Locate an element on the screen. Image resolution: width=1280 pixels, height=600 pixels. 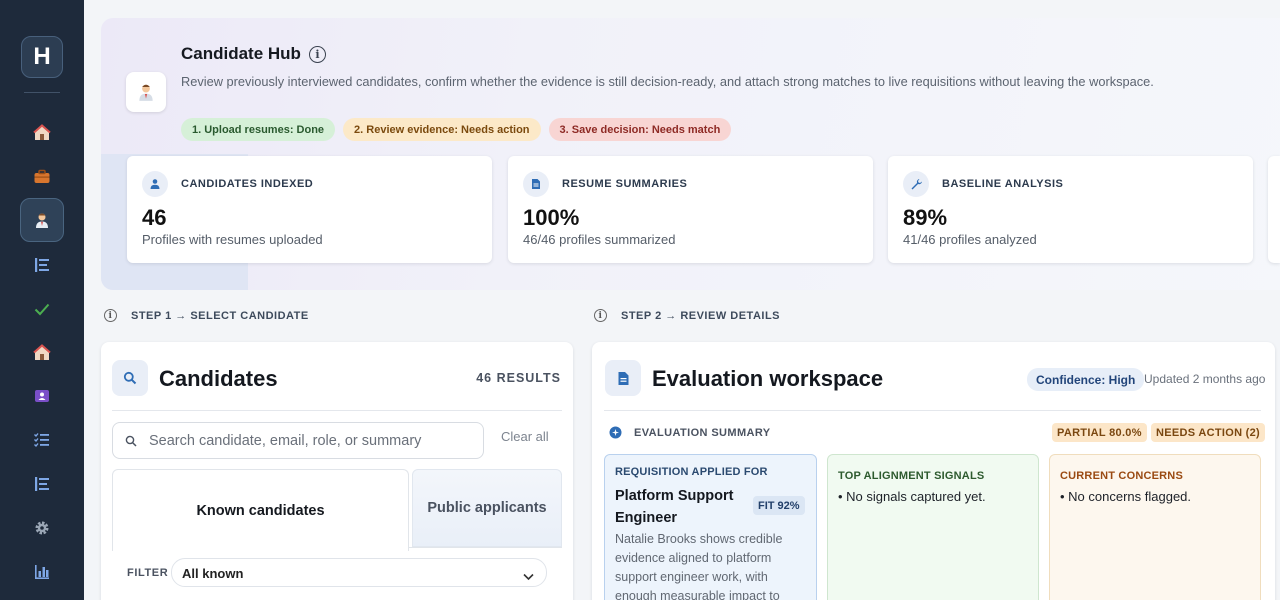
requisition-title: Platform Support Engineer is located at coordinates (674, 507).